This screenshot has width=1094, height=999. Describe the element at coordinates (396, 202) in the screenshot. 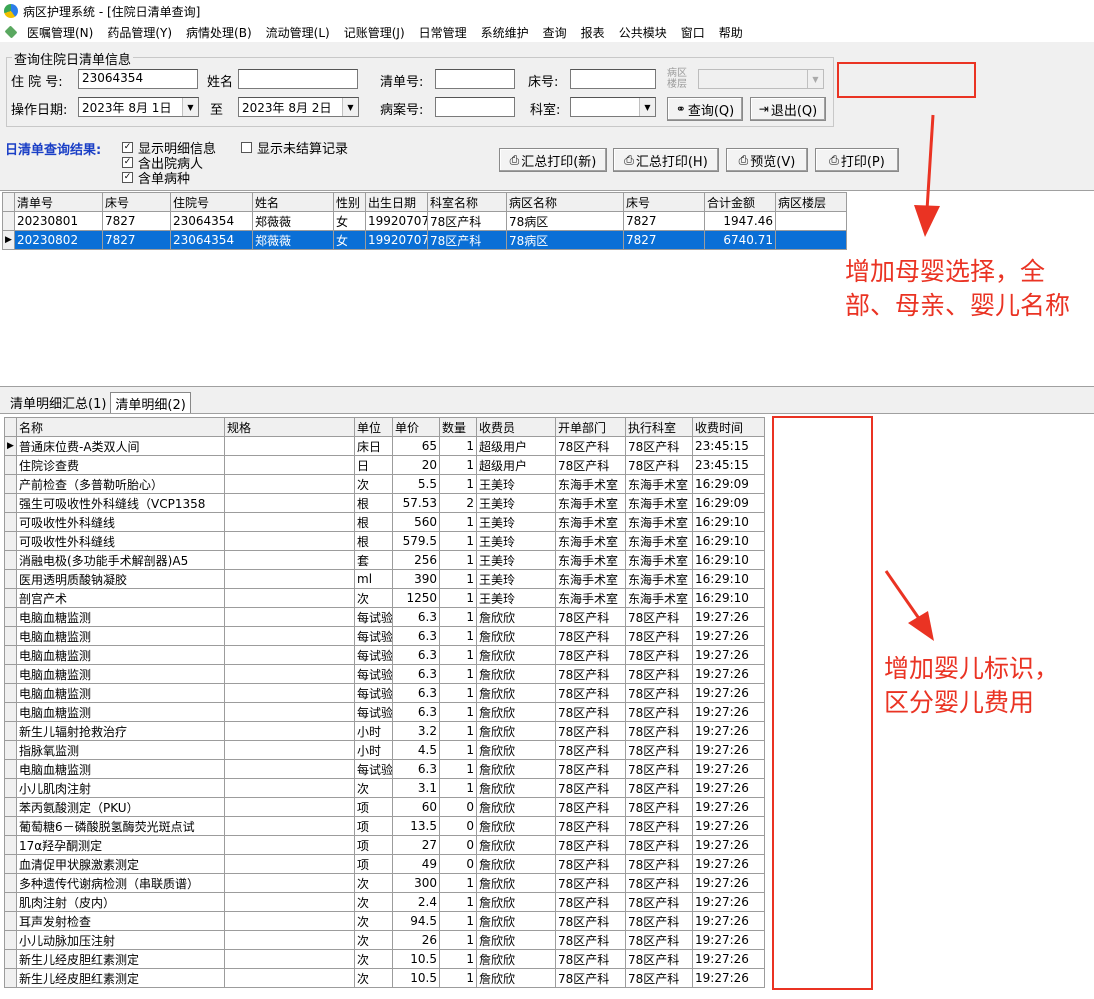

I see `summary-col-header: 出生日期` at that location.